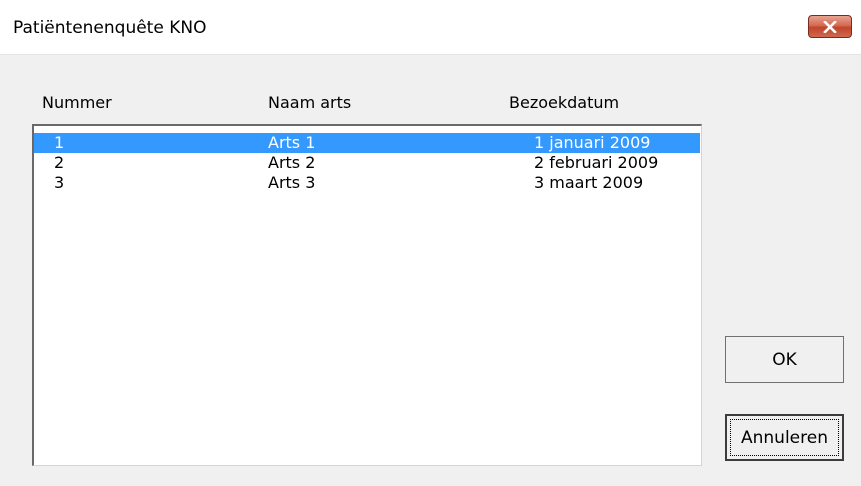 This screenshot has height=486, width=861. Describe the element at coordinates (564, 102) in the screenshot. I see `column-header-bezoekdatum: Bezoekdatum` at that location.